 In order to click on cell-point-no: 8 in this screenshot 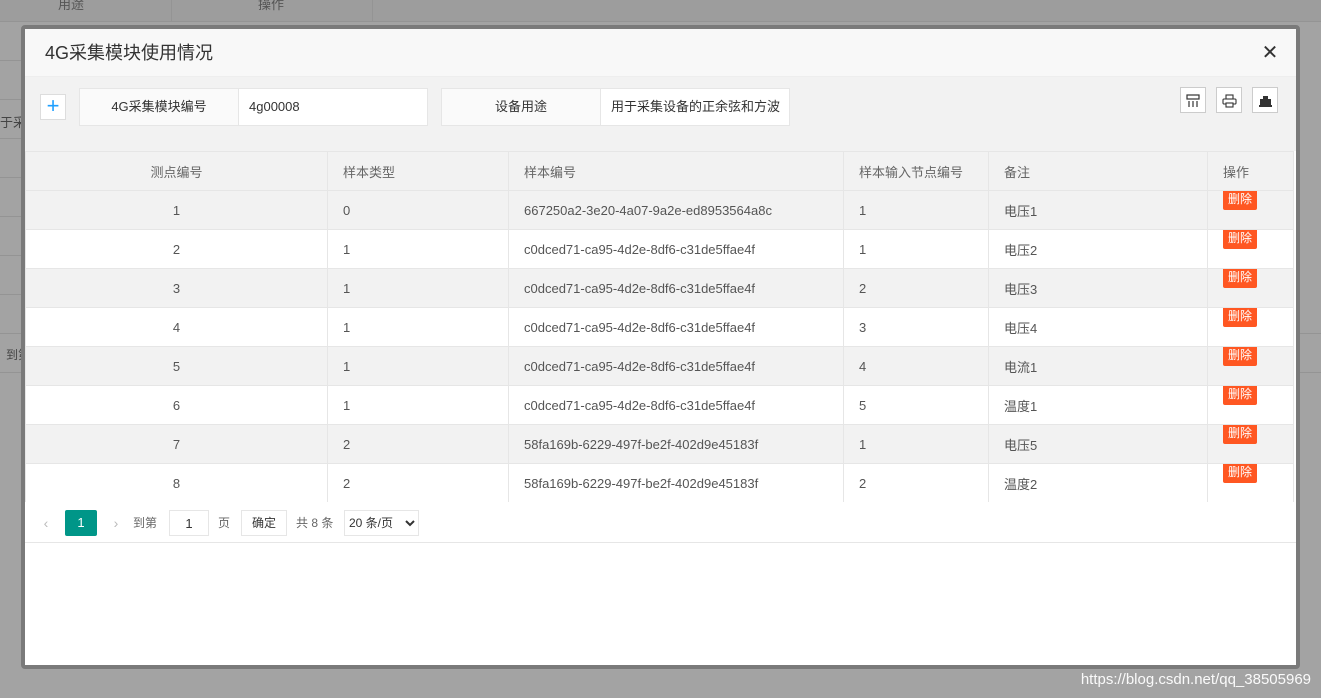, I will do `click(176, 483)`.